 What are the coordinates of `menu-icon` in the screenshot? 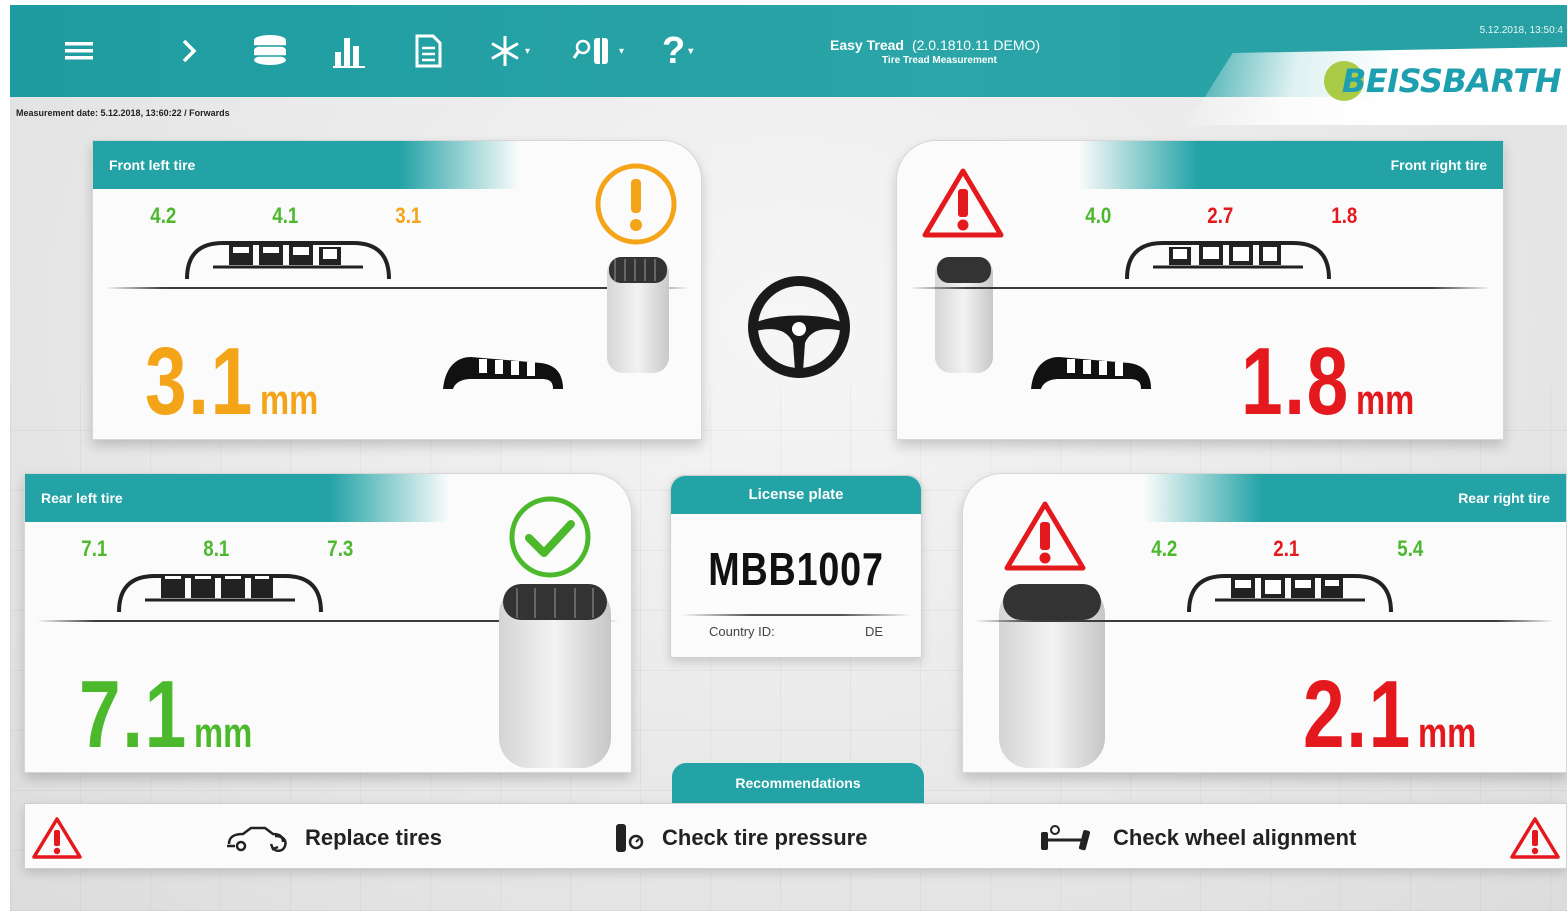 It's located at (79, 51).